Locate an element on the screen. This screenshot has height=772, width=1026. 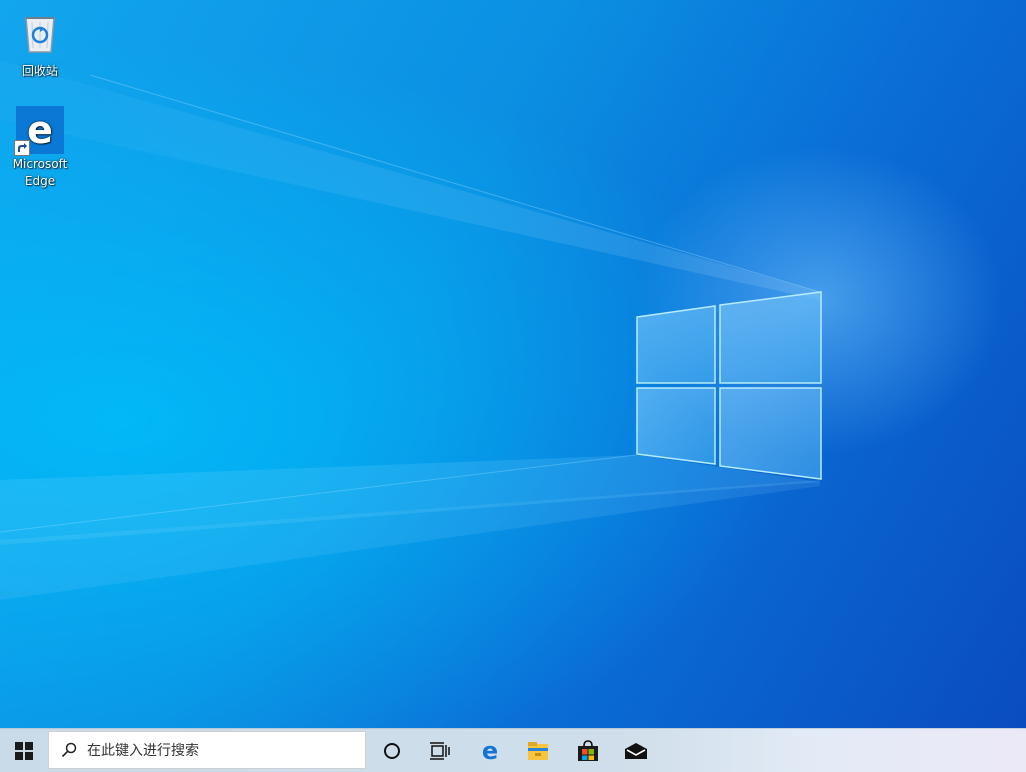
cortana-circle-icon is located at coordinates (392, 750).